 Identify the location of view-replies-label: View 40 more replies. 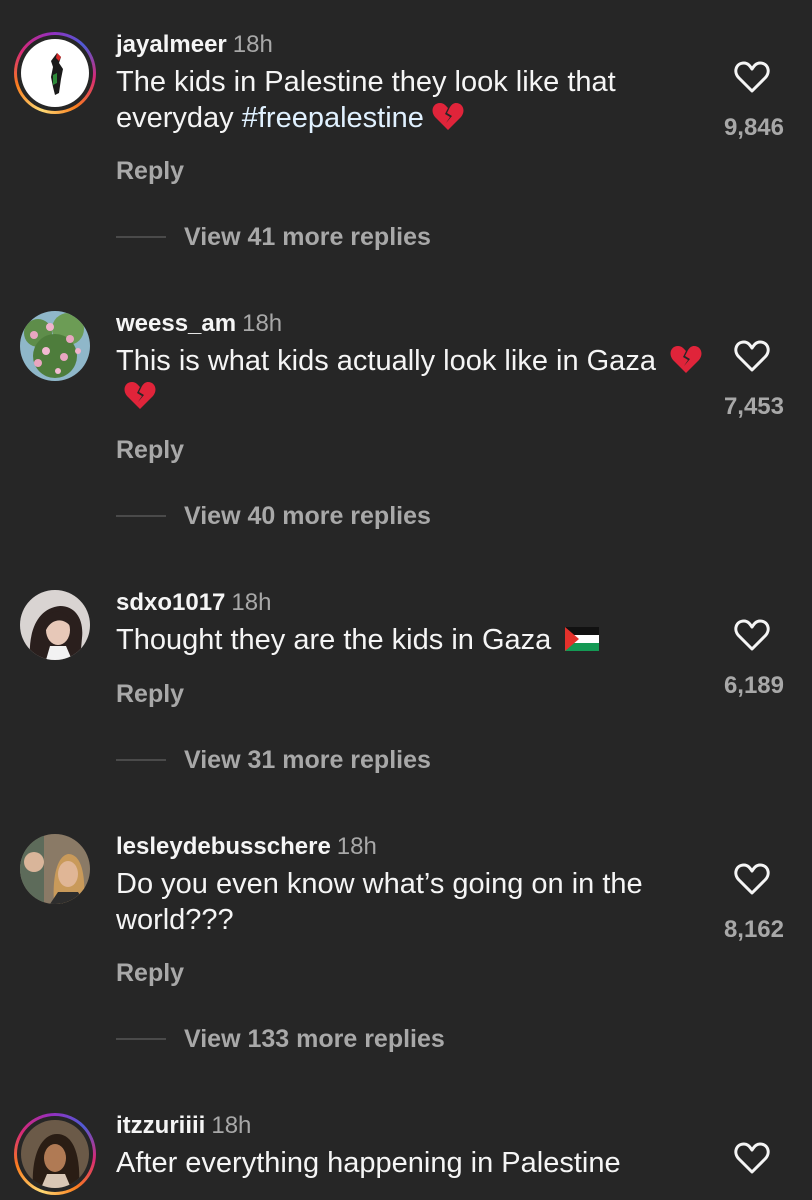
(307, 515).